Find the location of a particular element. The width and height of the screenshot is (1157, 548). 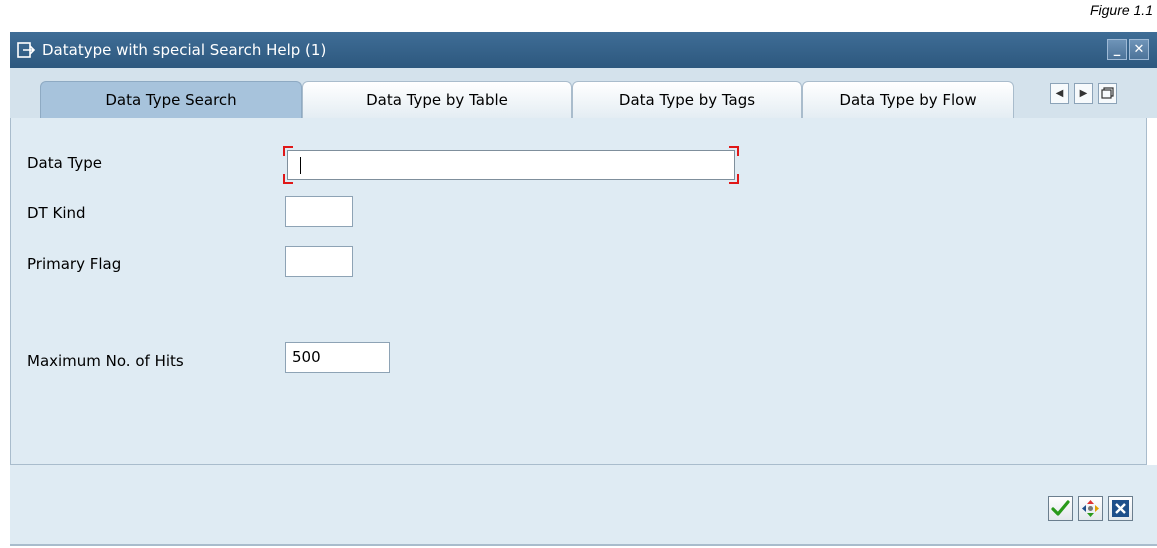

tab-data-type-search: Data Type Search is located at coordinates (171, 99).